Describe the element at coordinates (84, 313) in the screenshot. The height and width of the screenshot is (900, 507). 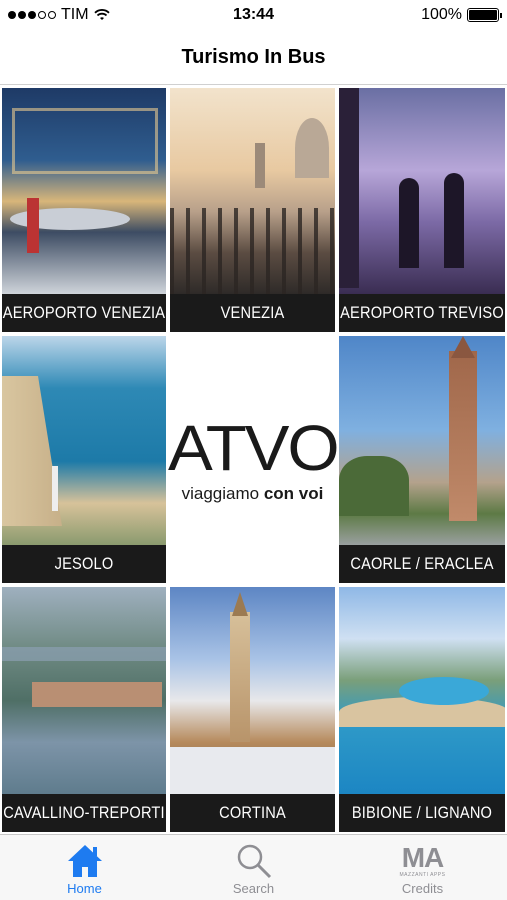
I see `tile-label: AEROPORTO VENEZIA` at that location.